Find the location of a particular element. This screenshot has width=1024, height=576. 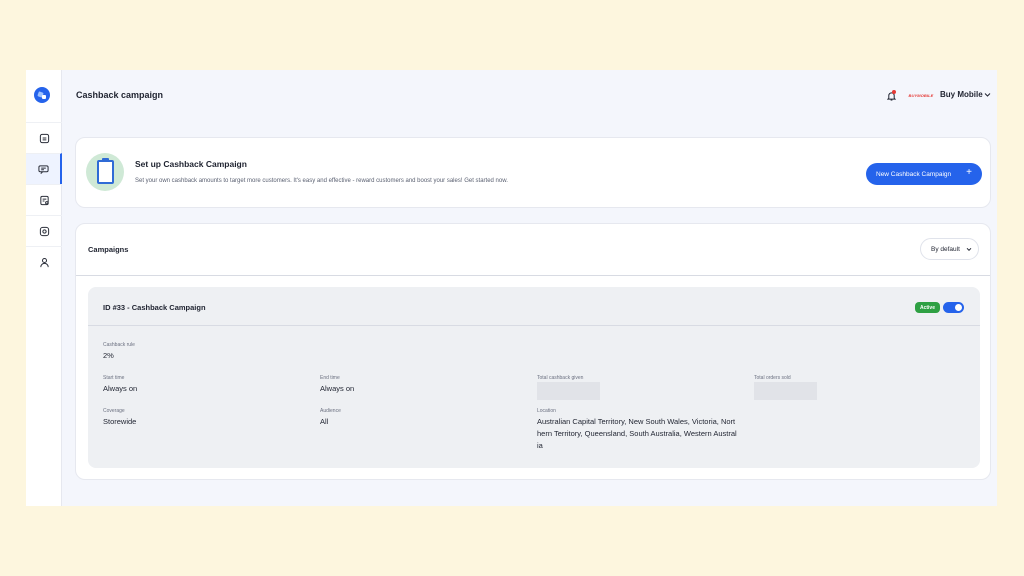

settings-icon is located at coordinates (44, 231).